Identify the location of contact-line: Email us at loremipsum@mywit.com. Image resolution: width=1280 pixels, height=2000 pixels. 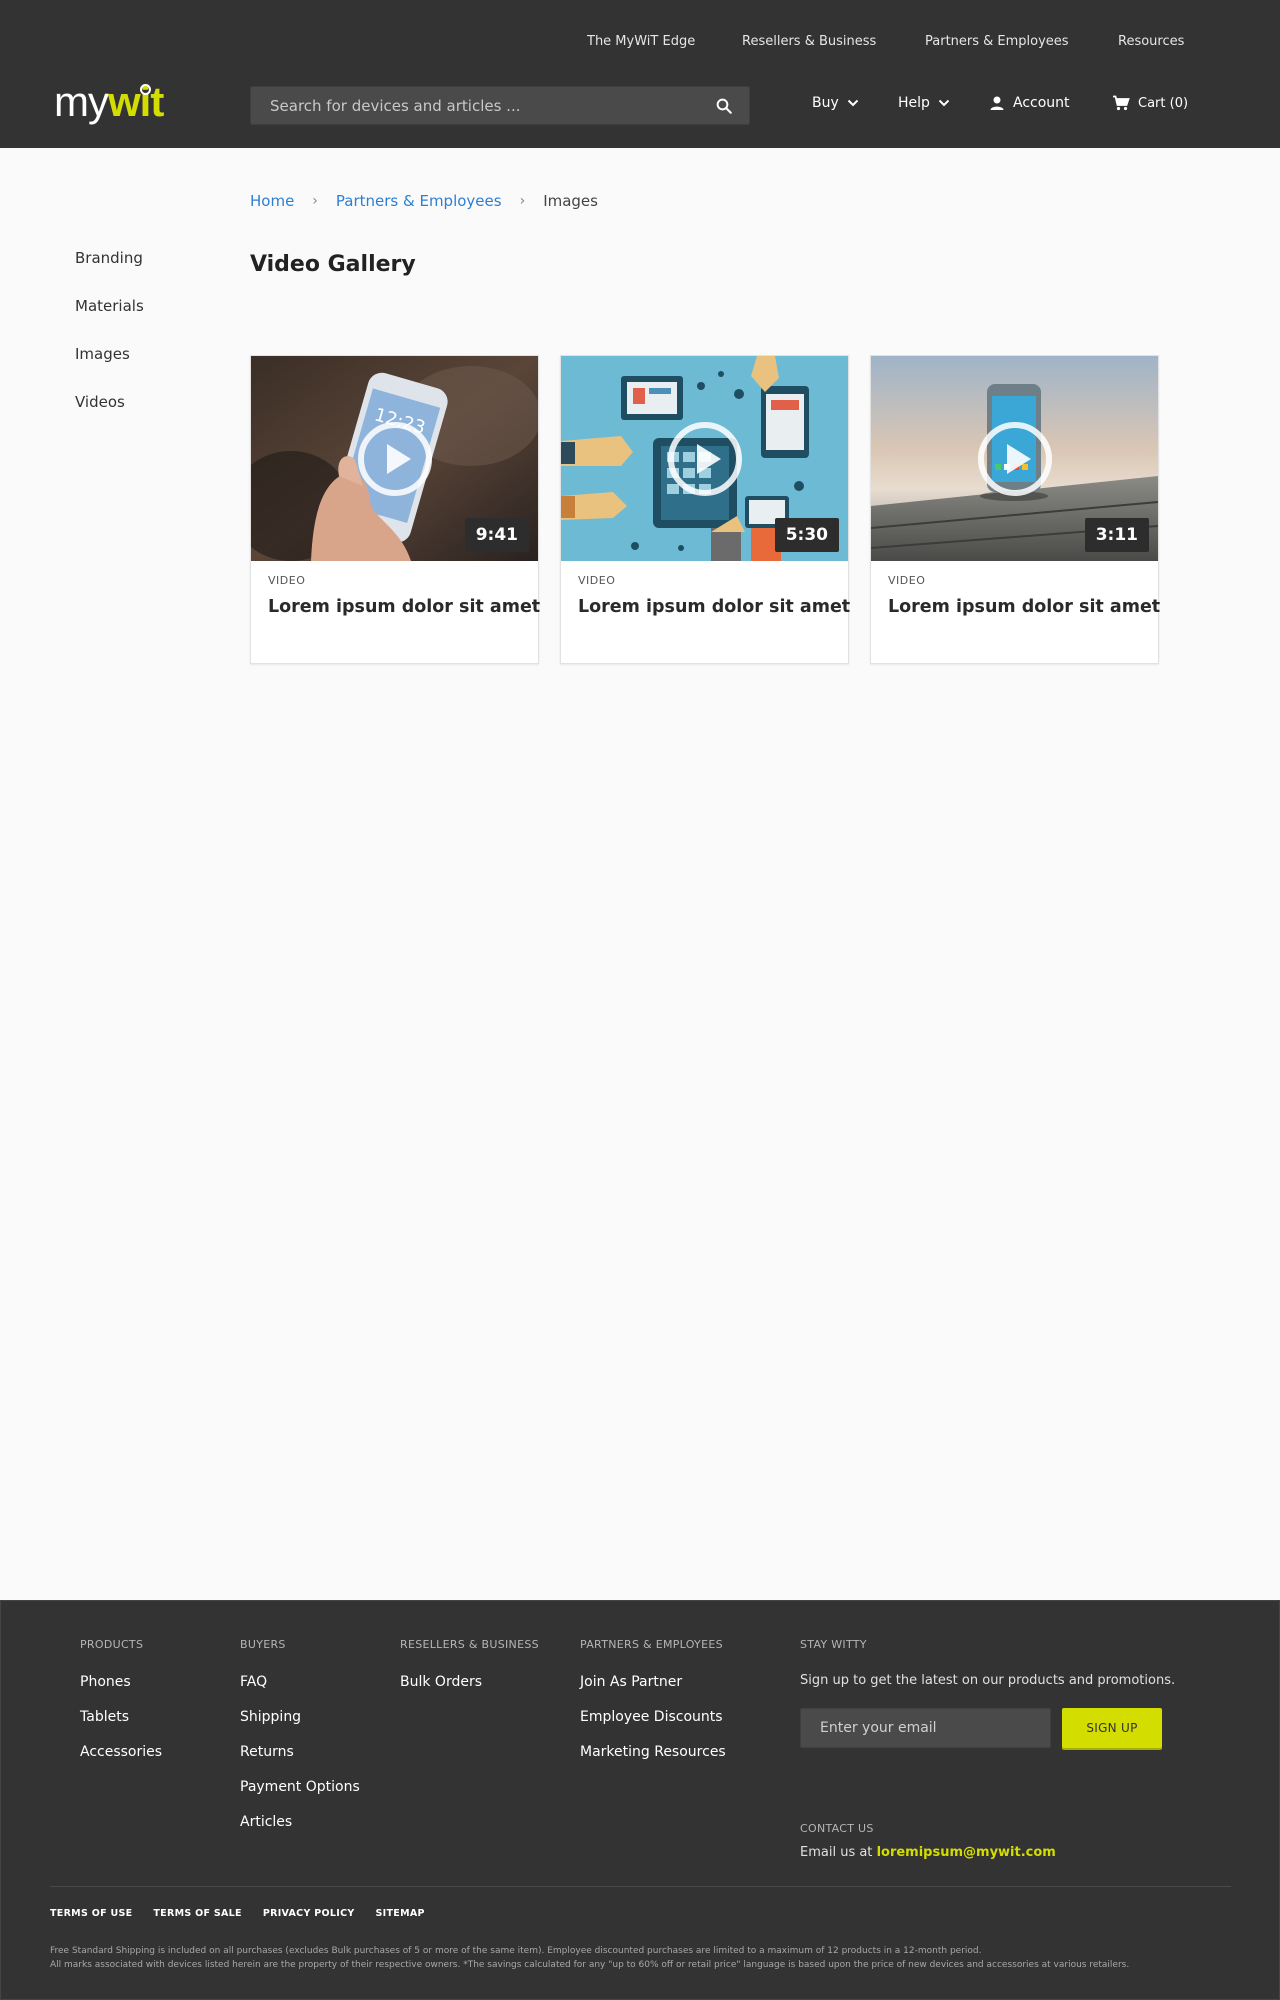
(928, 1852).